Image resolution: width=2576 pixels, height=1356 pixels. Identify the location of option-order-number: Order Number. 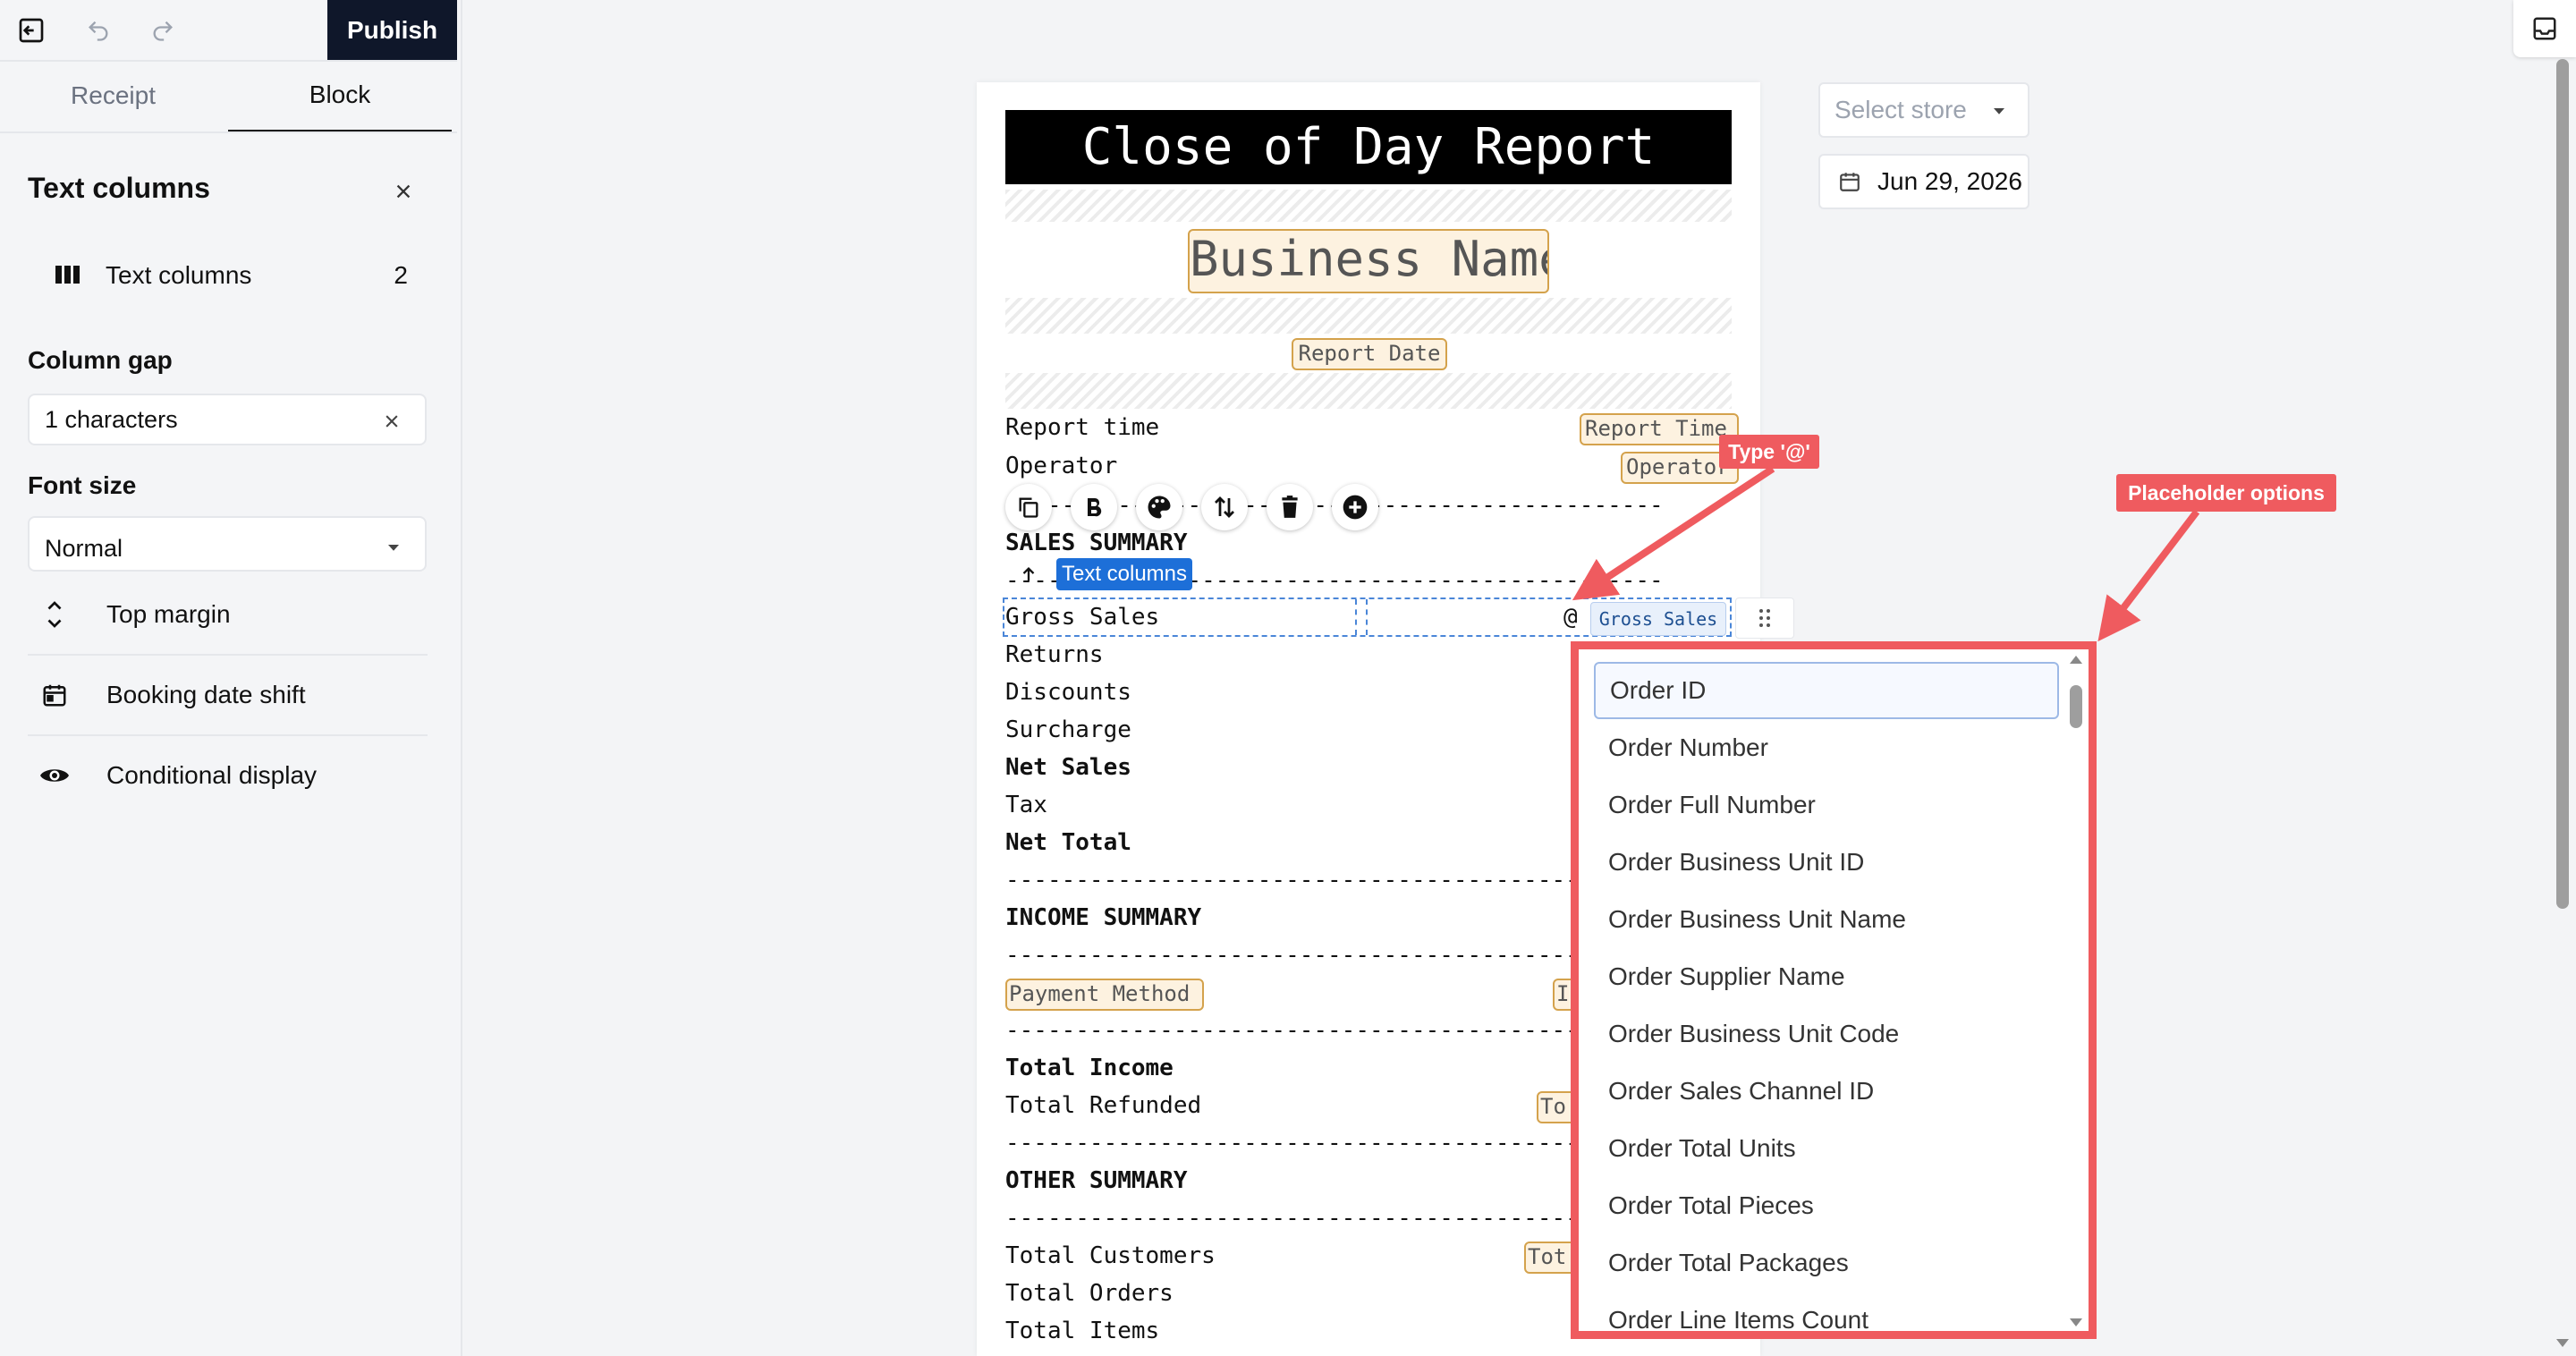
(1826, 748).